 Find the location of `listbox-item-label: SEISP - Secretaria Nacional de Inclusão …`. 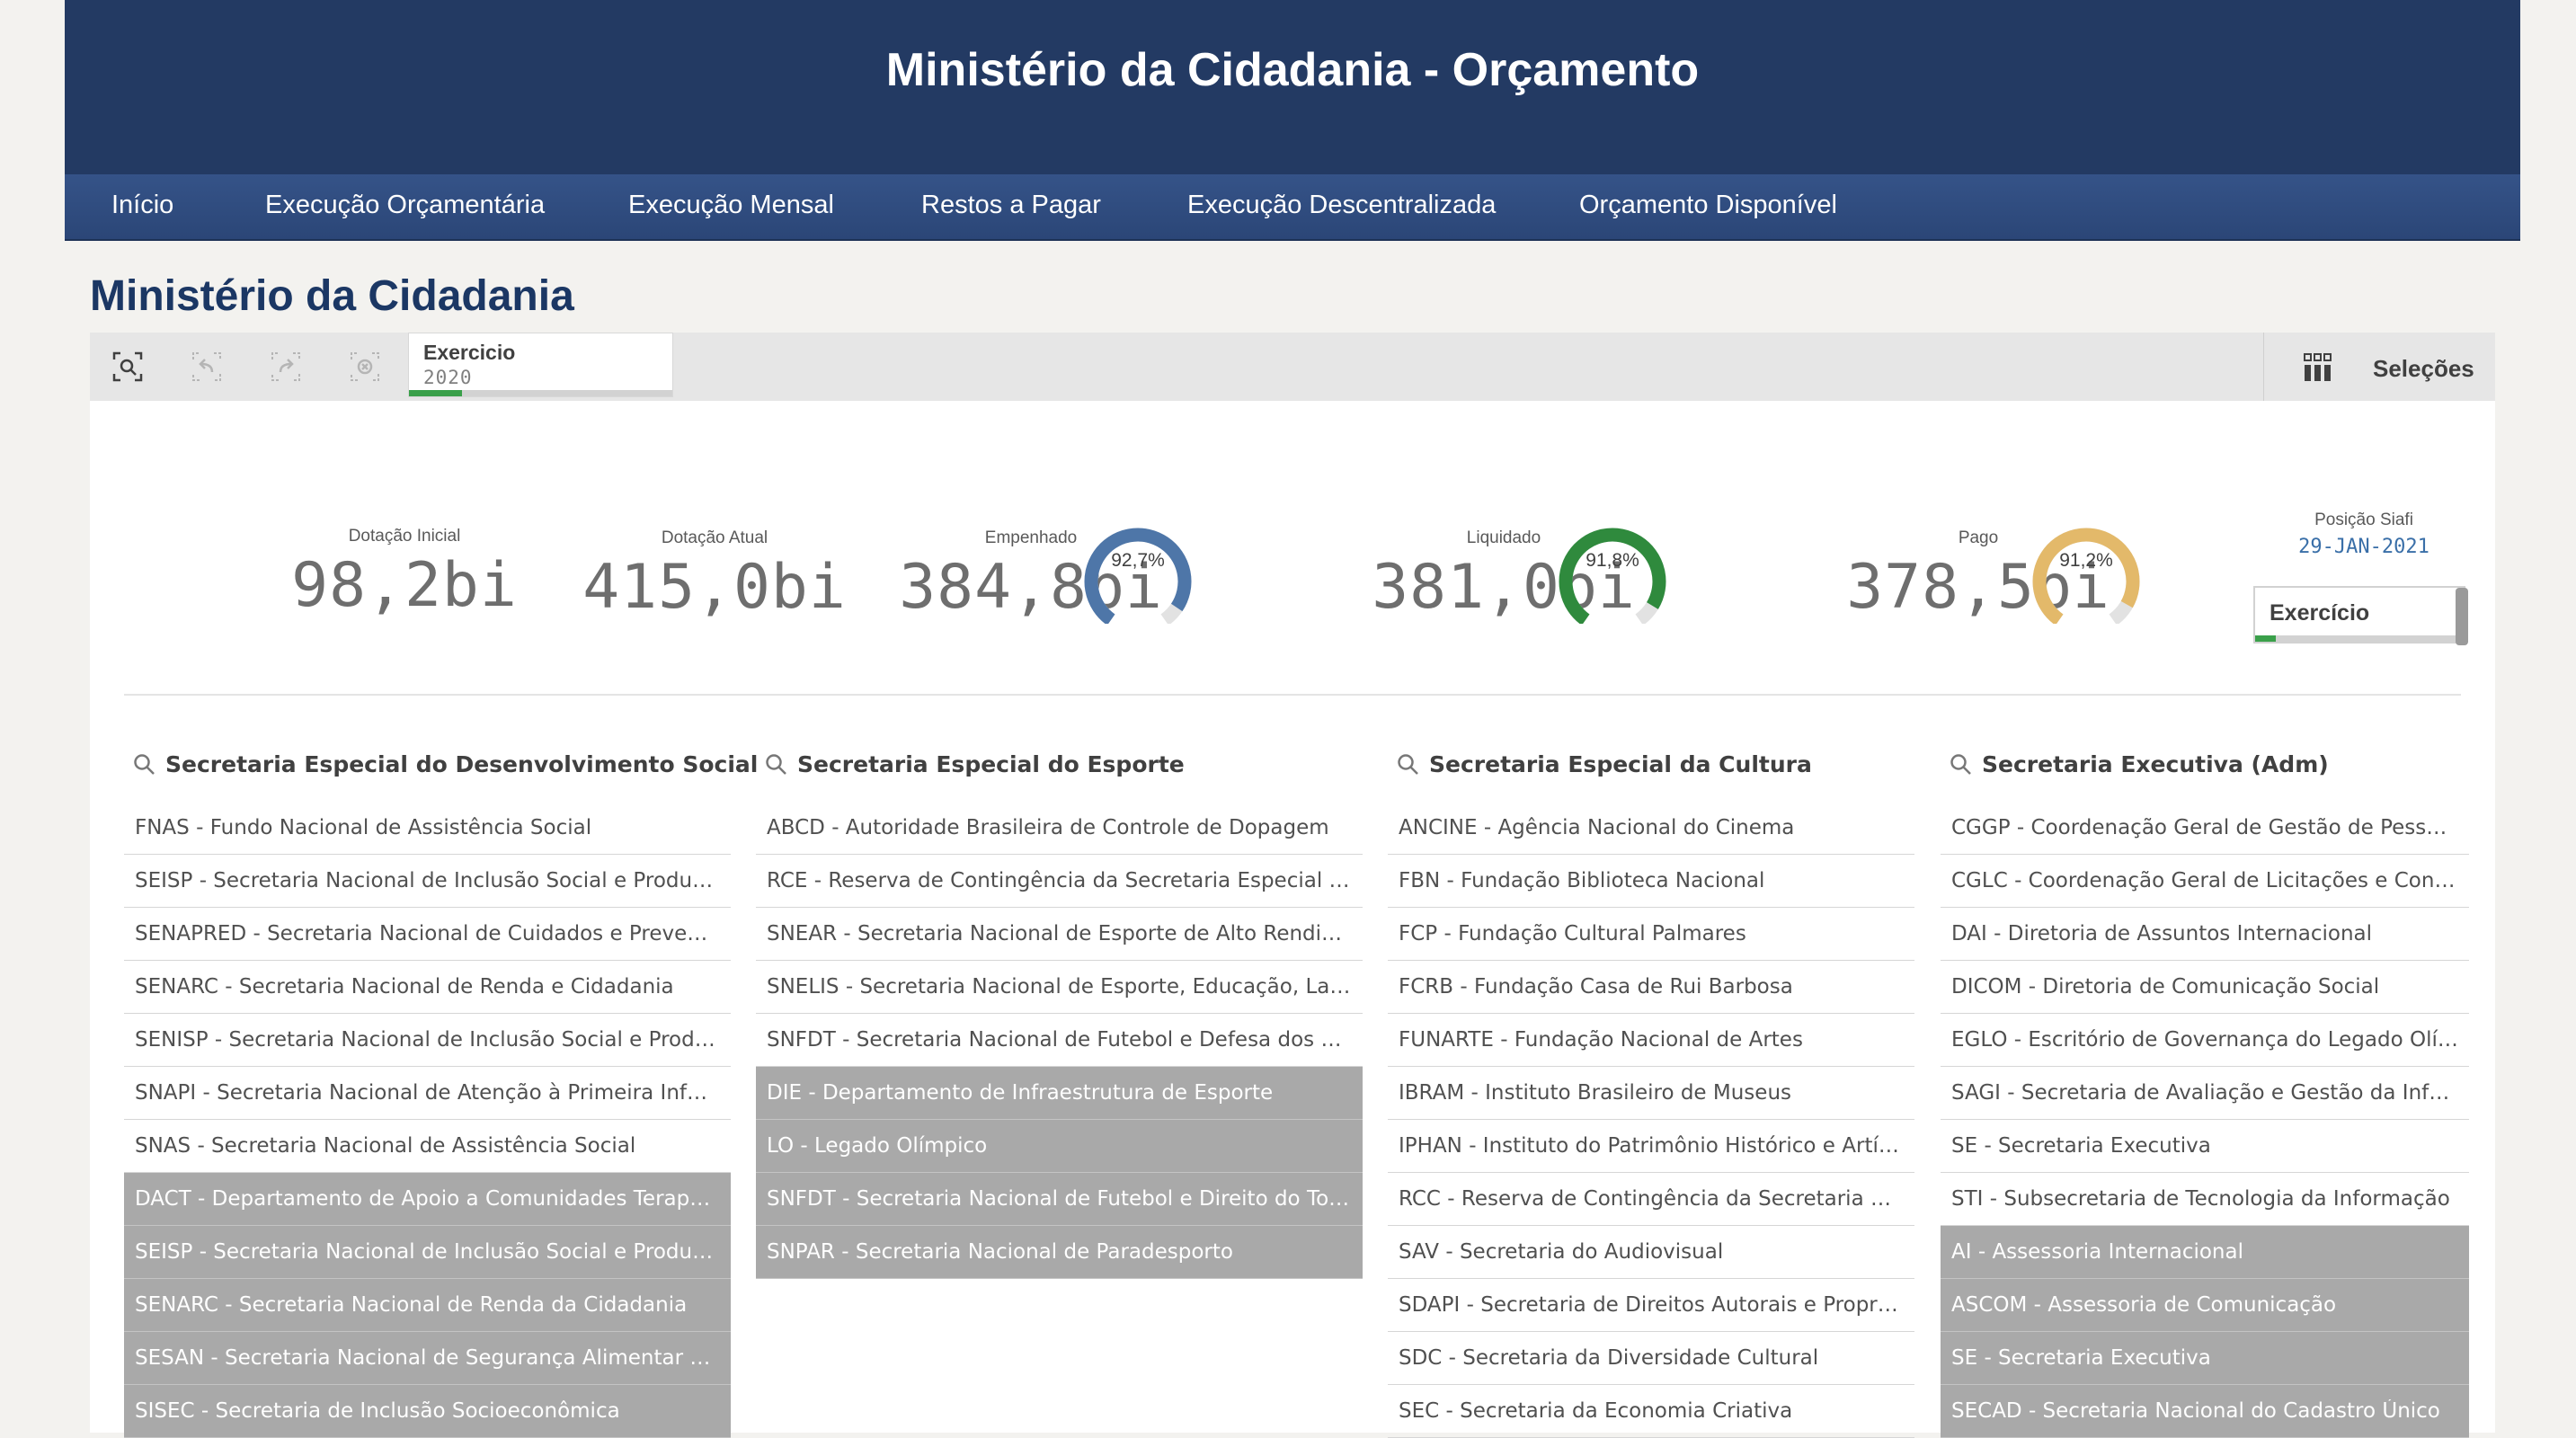

listbox-item-label: SEISP - Secretaria Nacional de Inclusão … is located at coordinates (427, 1252).